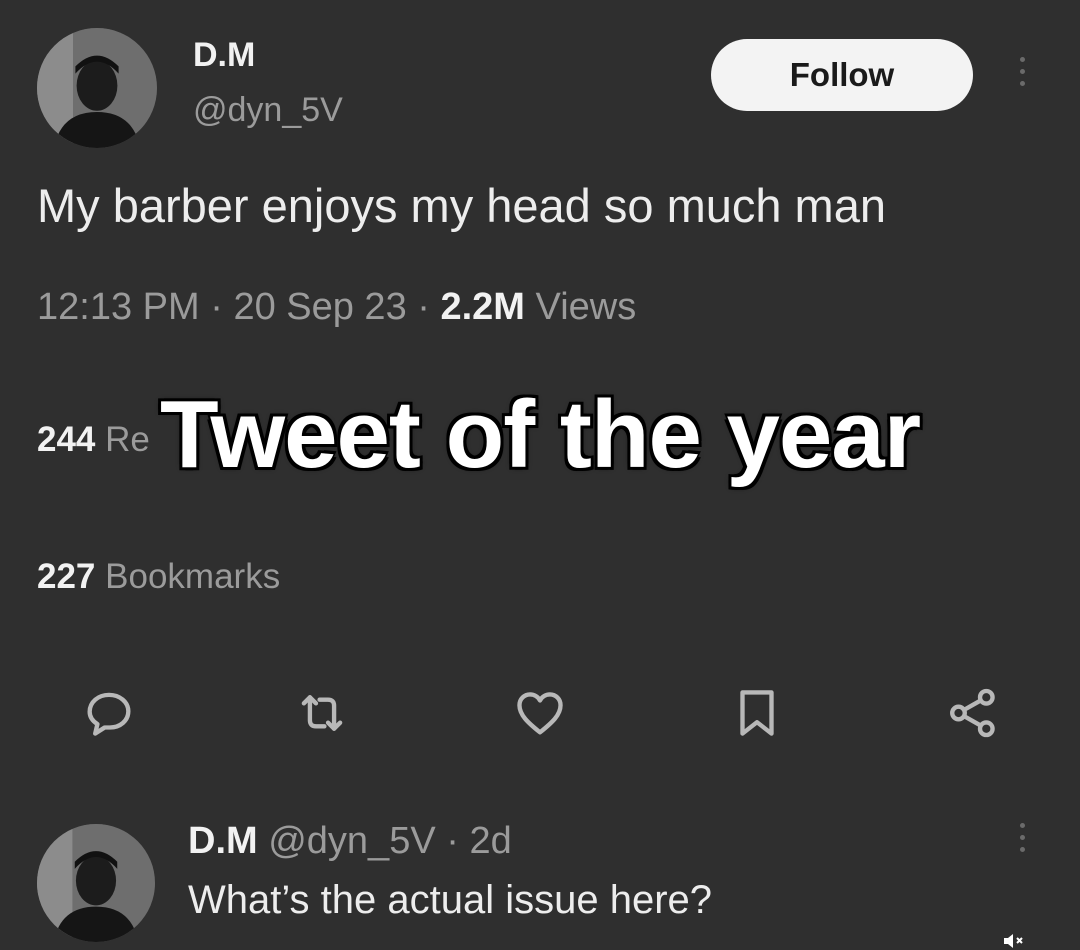 This screenshot has width=1080, height=950. I want to click on like-icon, so click(540, 713).